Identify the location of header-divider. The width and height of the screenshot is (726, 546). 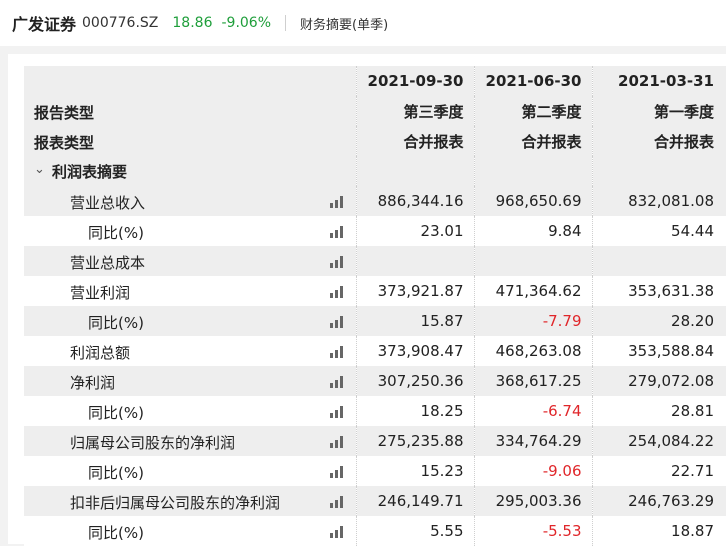
(286, 23).